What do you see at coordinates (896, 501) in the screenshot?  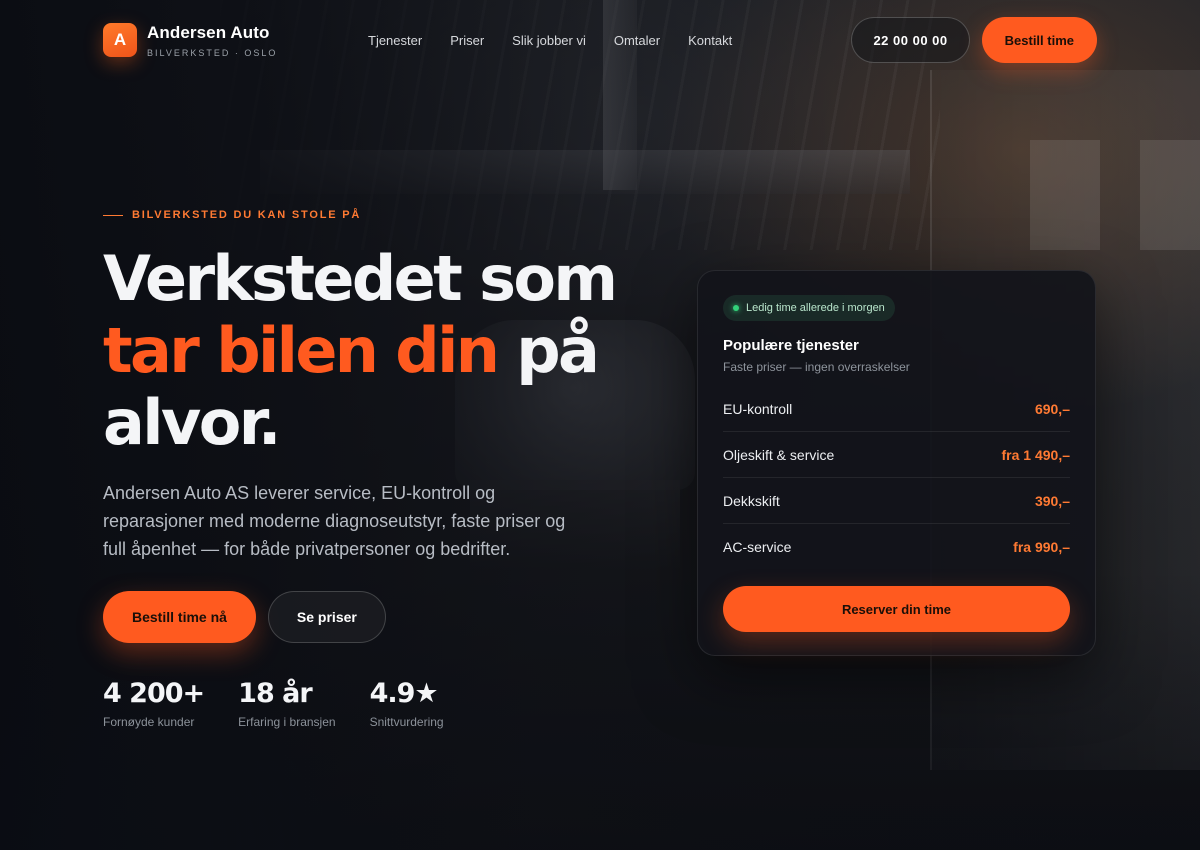 I see `price-row-dekkskift: Dekkskift 390,–` at bounding box center [896, 501].